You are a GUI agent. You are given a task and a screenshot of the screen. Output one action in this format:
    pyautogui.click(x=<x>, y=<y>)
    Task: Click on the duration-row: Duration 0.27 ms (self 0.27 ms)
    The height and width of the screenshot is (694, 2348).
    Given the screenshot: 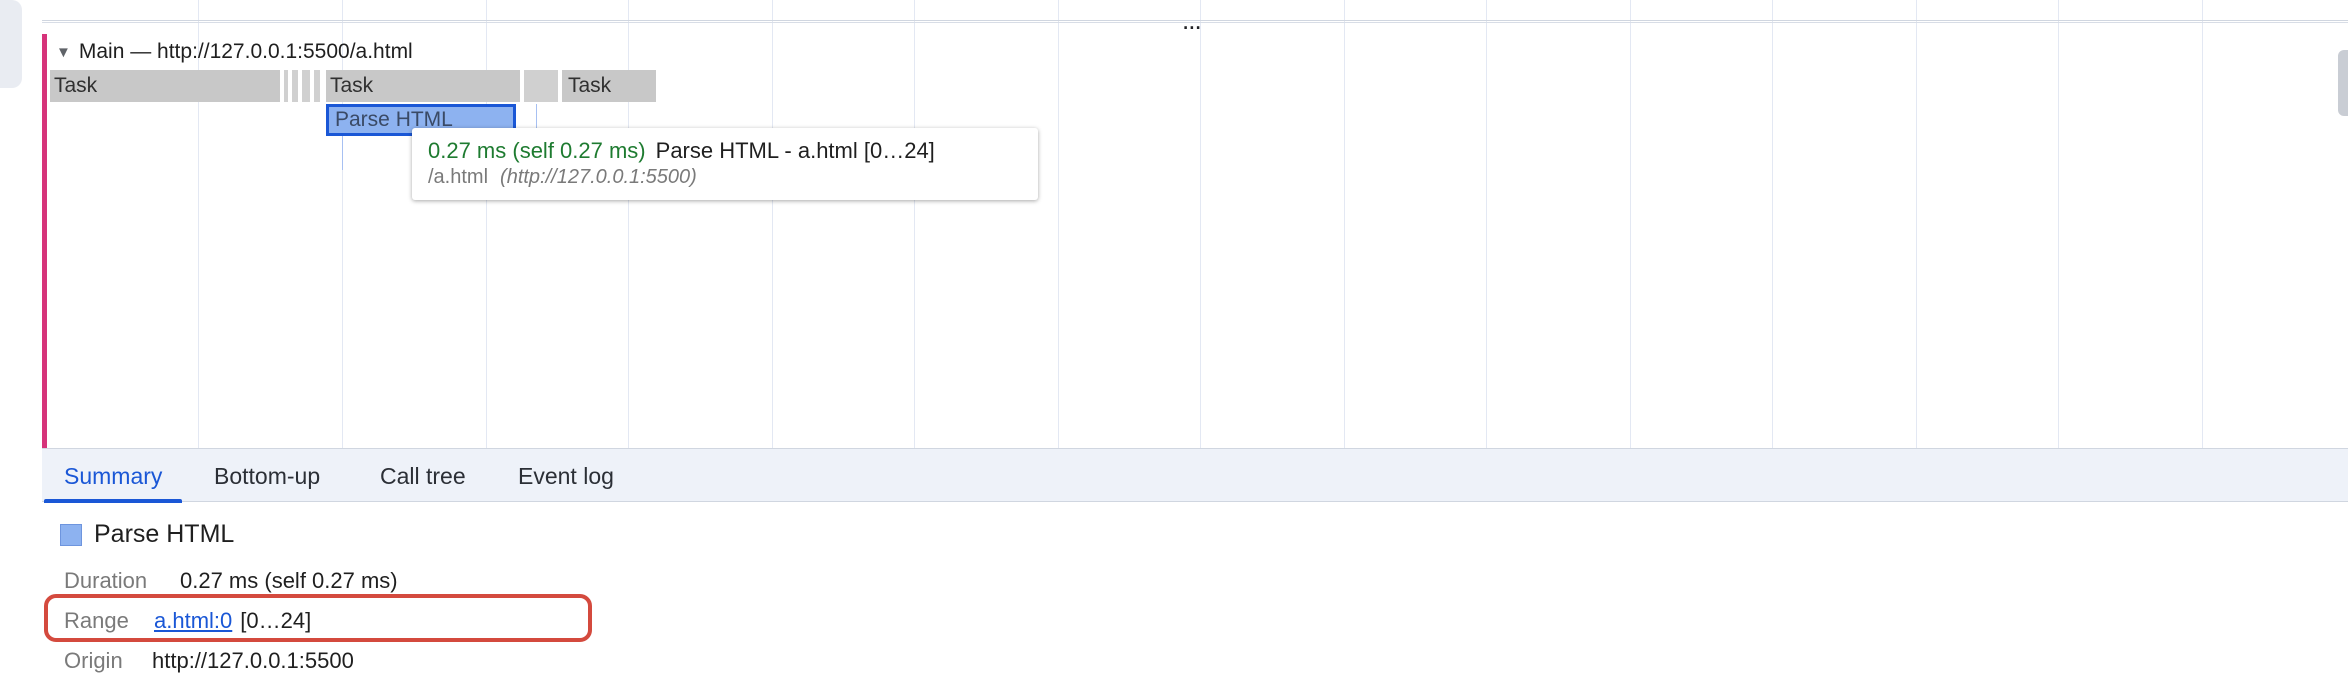 What is the action you would take?
    pyautogui.click(x=231, y=581)
    